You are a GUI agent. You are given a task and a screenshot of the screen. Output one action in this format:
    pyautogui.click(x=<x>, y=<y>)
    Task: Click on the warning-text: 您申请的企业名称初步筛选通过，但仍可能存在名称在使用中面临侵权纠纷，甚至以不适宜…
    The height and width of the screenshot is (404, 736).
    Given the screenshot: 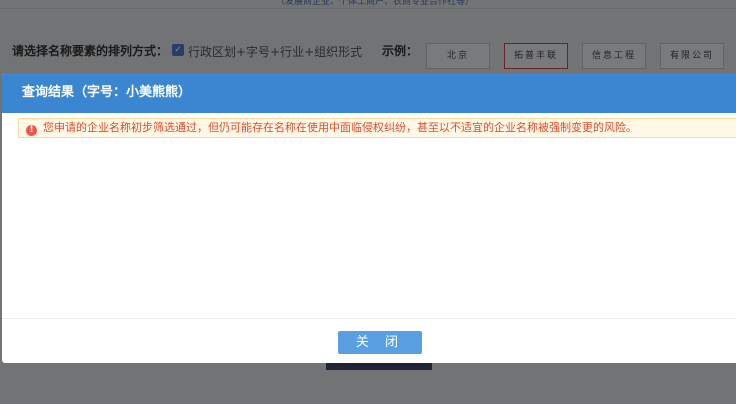 What is the action you would take?
    pyautogui.click(x=340, y=127)
    